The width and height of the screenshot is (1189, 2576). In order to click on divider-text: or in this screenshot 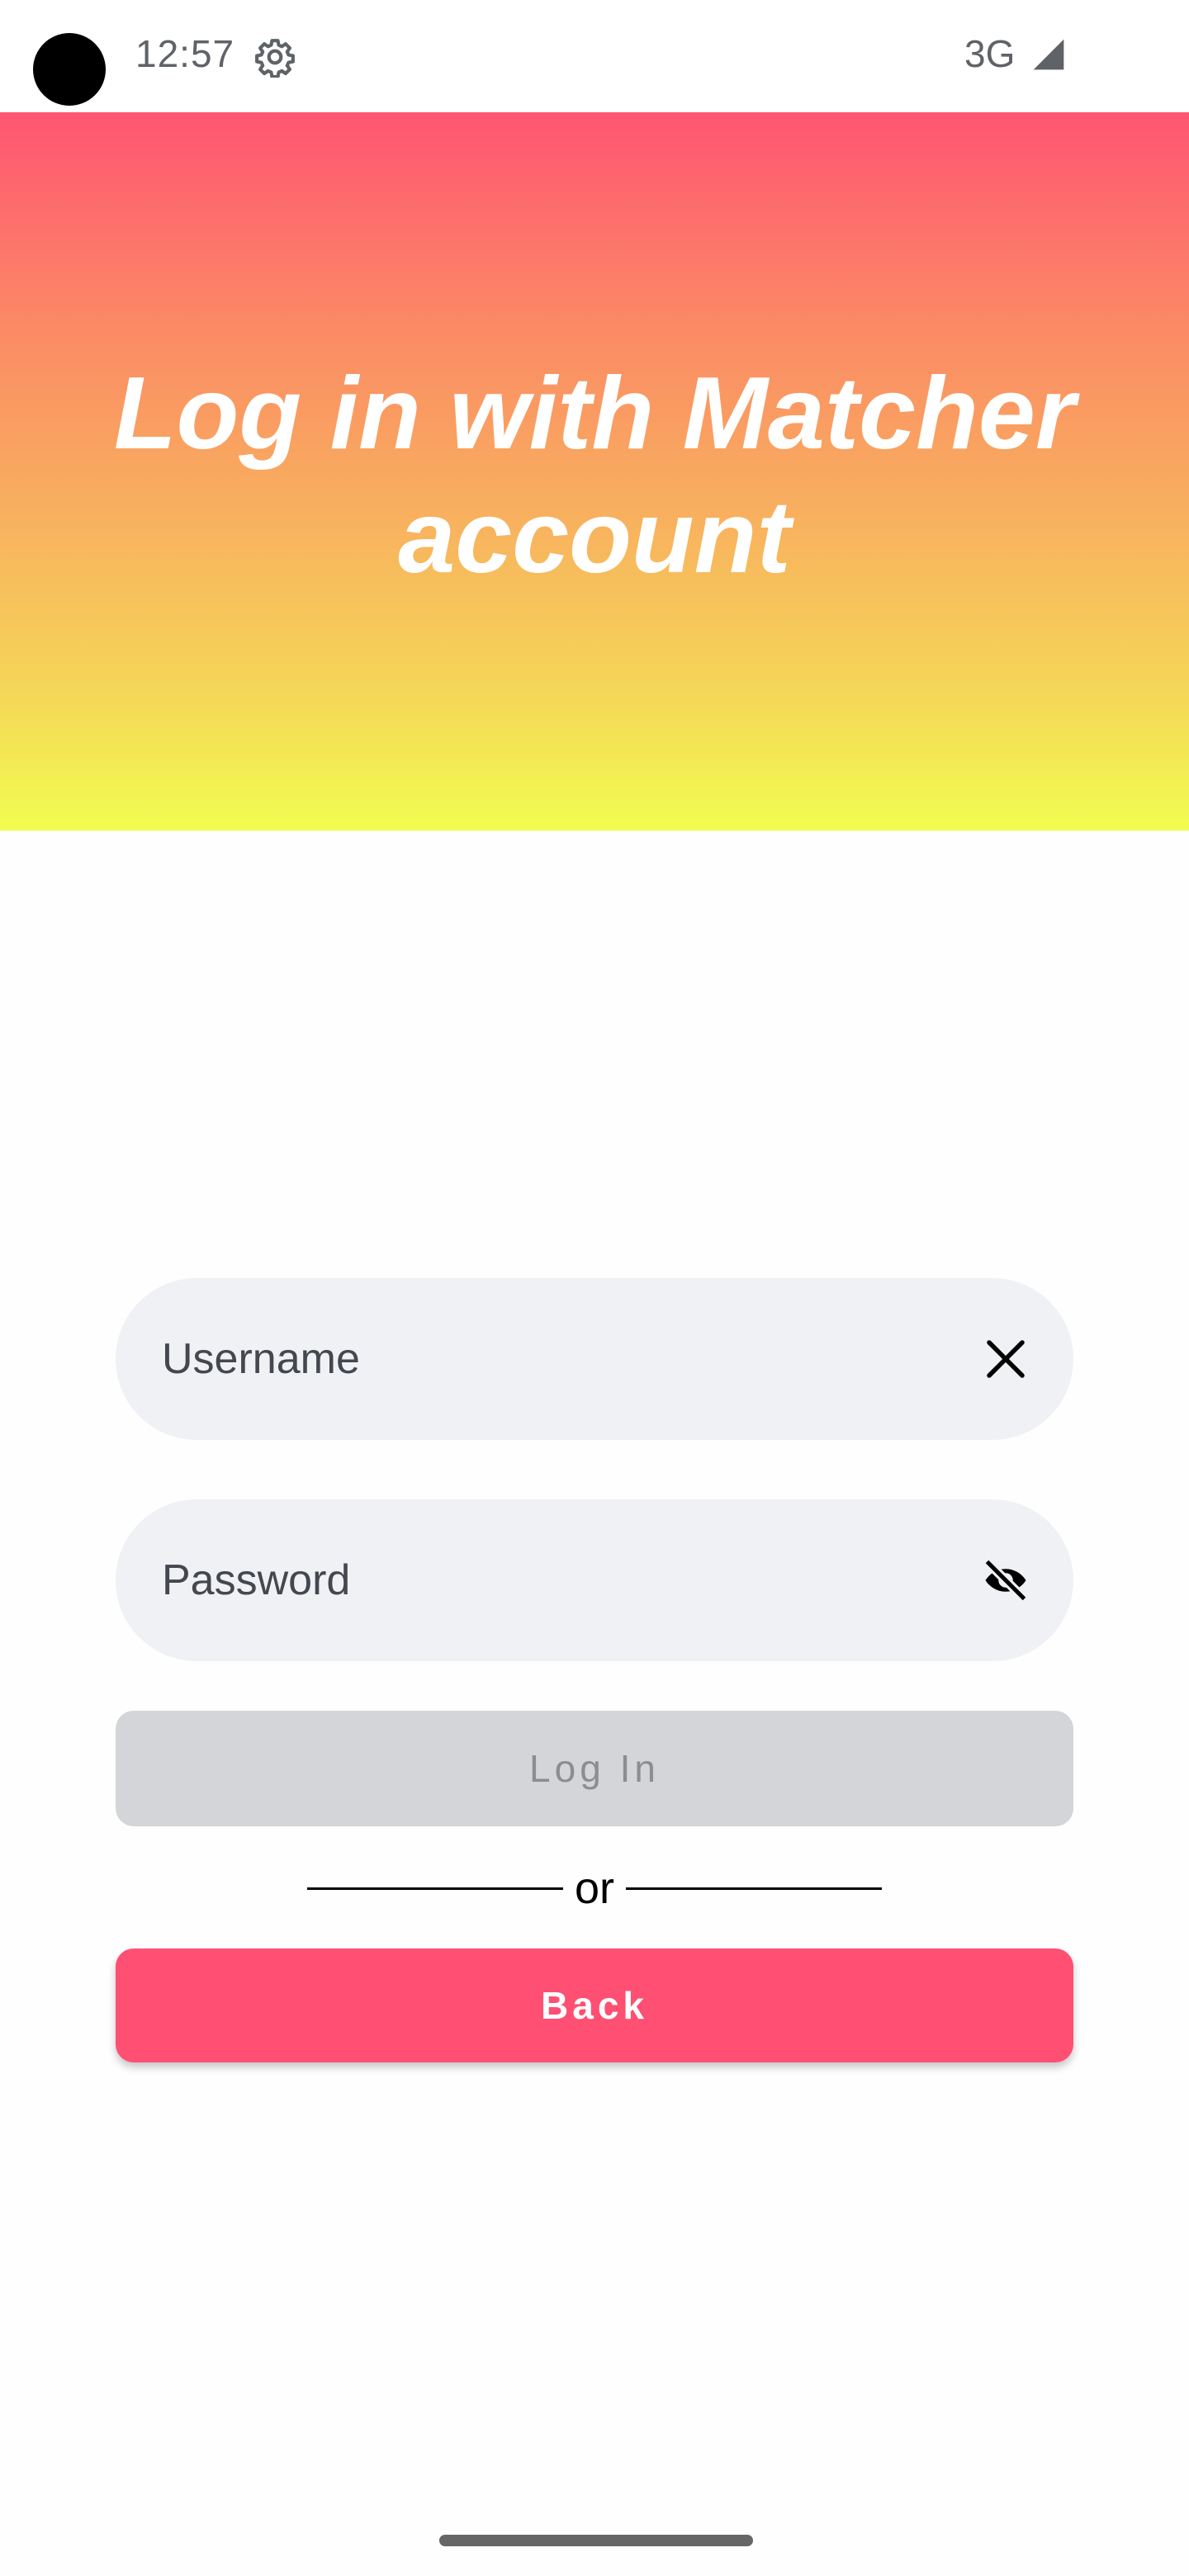, I will do `click(594, 1888)`.